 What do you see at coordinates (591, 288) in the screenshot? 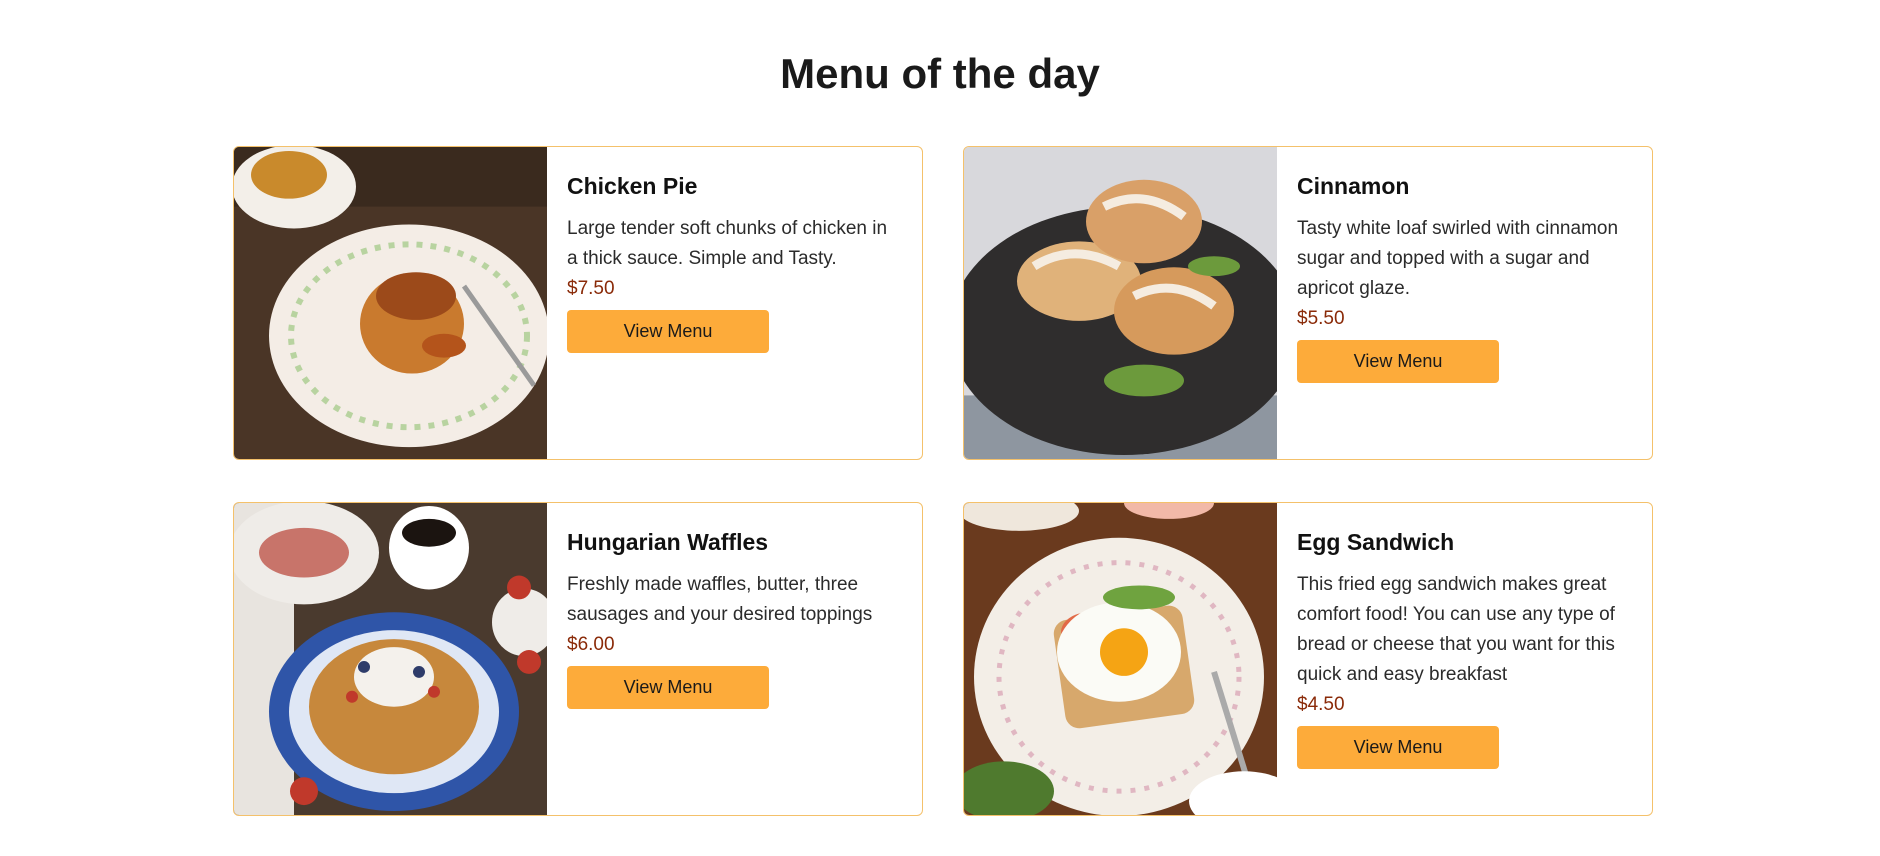
I see `item-price: $7.50` at bounding box center [591, 288].